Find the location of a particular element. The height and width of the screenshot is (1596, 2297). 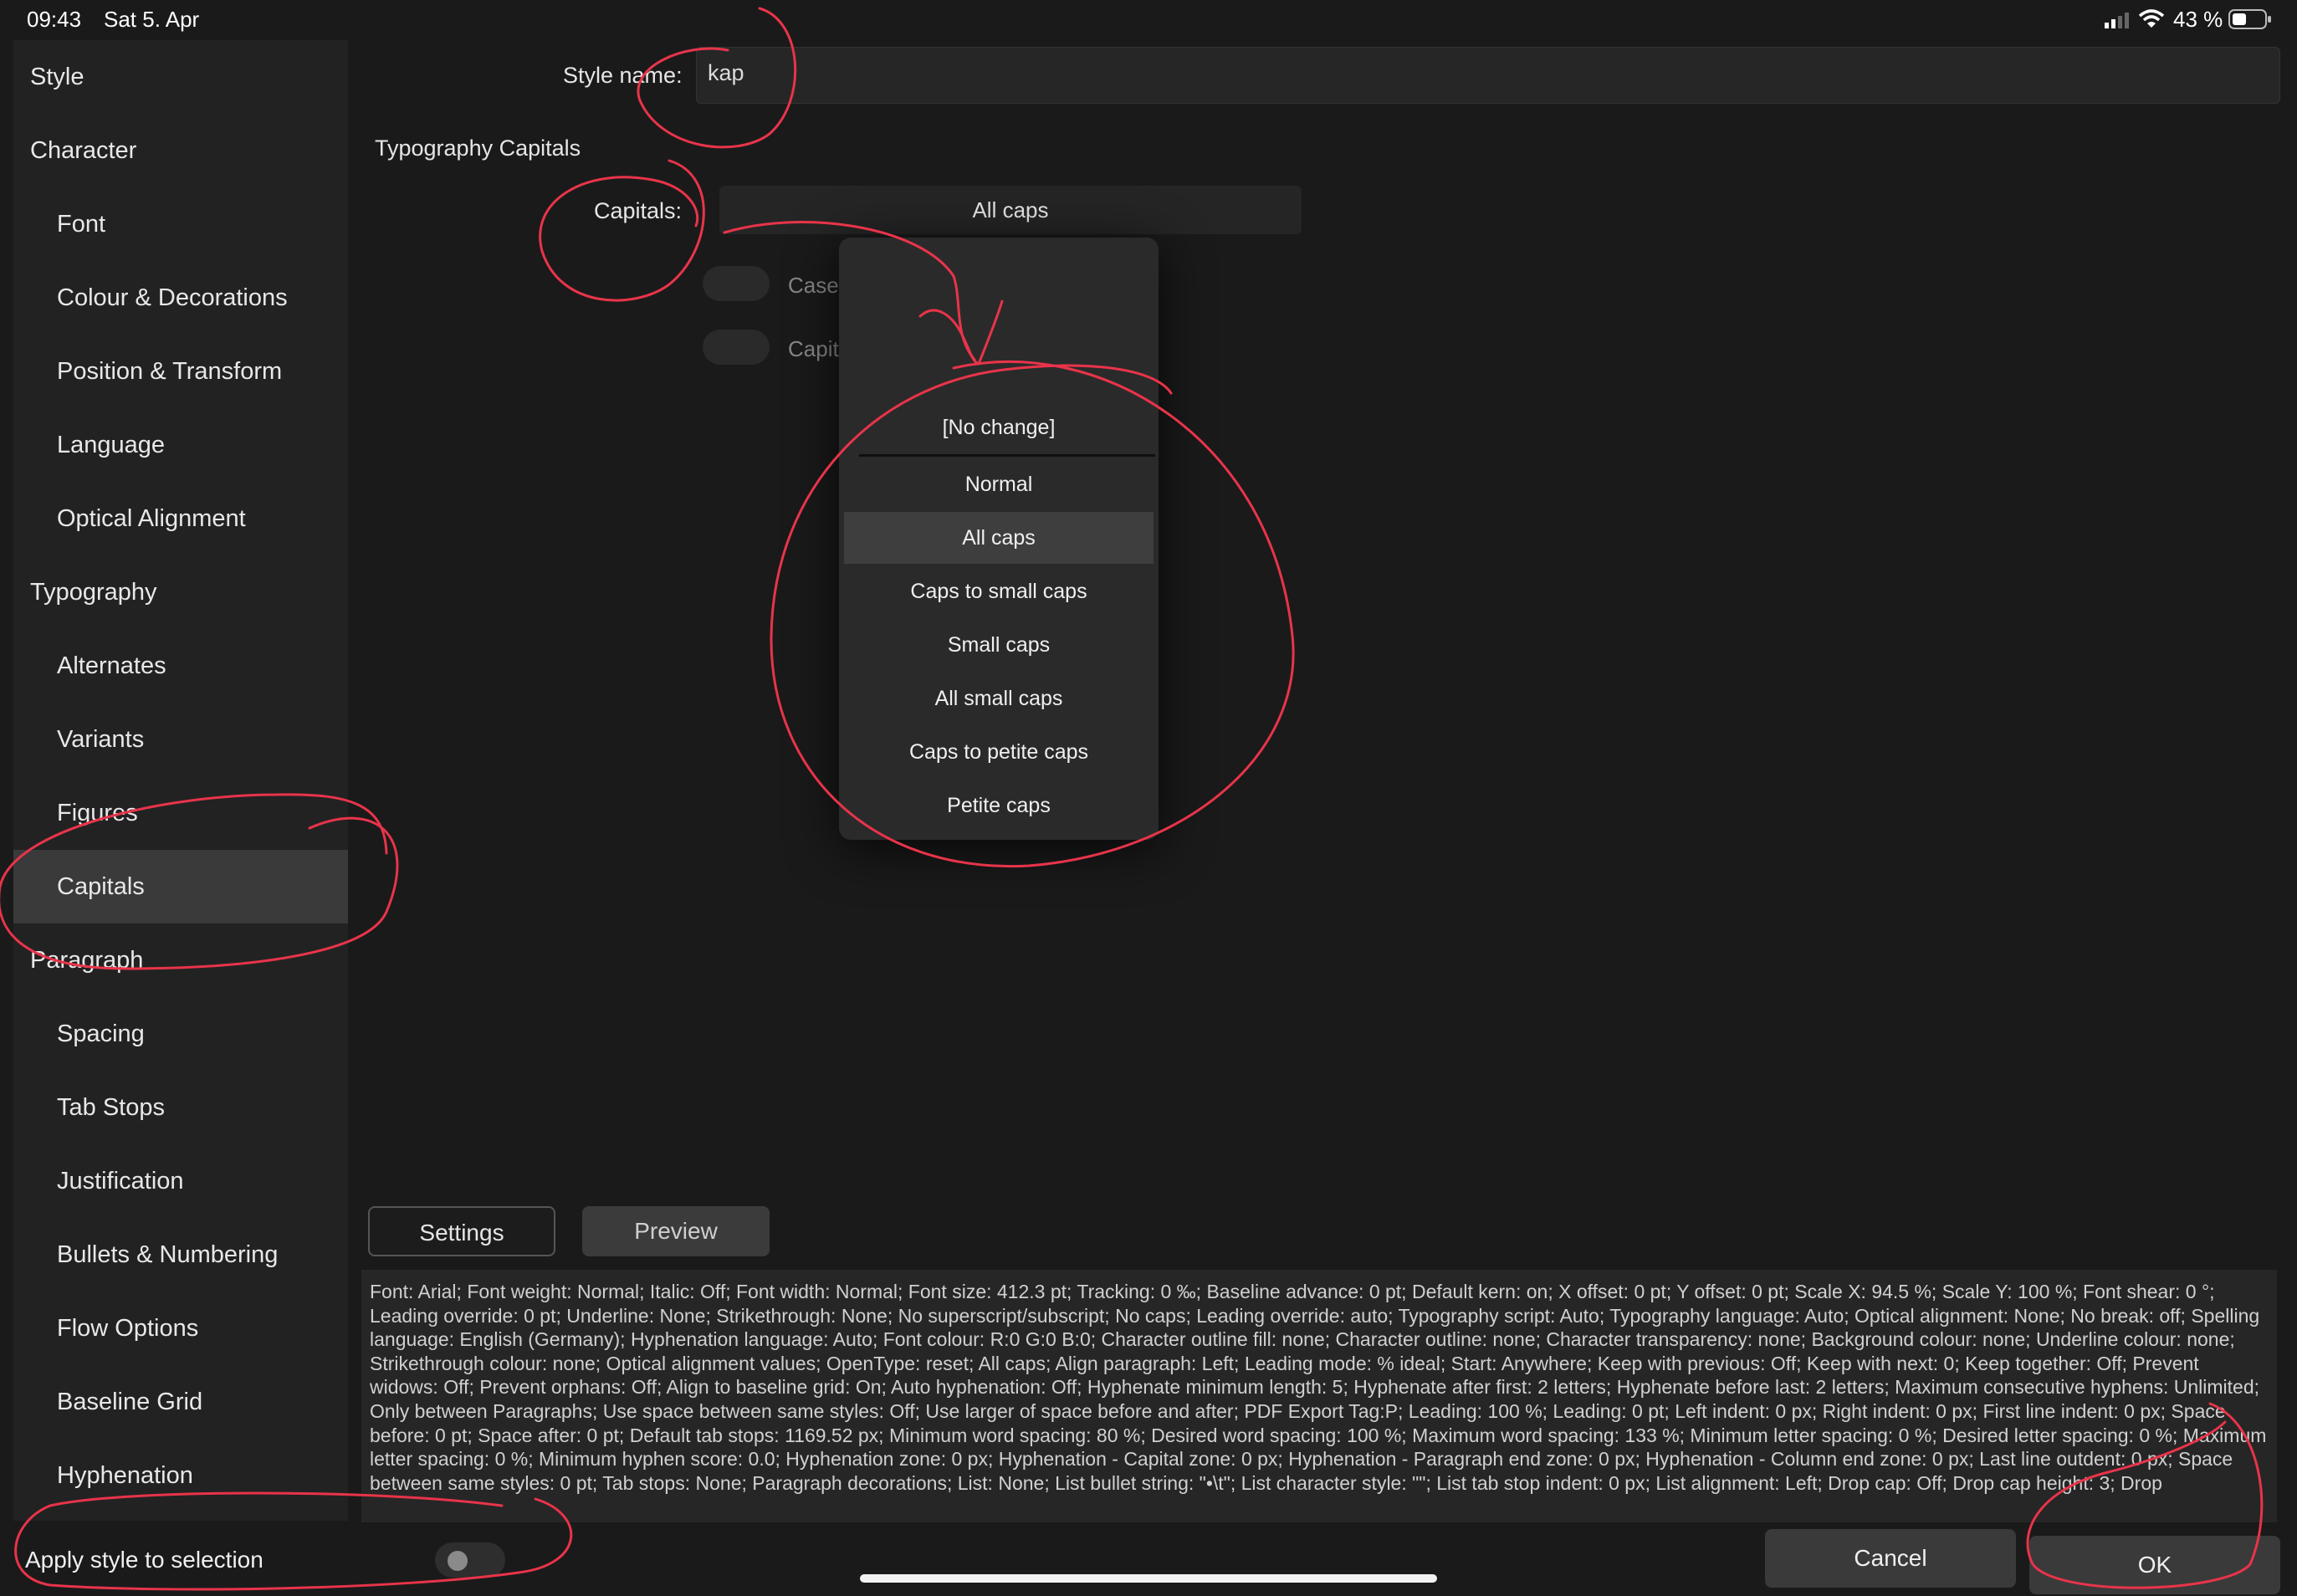

wifi-icon is located at coordinates (2151, 21).